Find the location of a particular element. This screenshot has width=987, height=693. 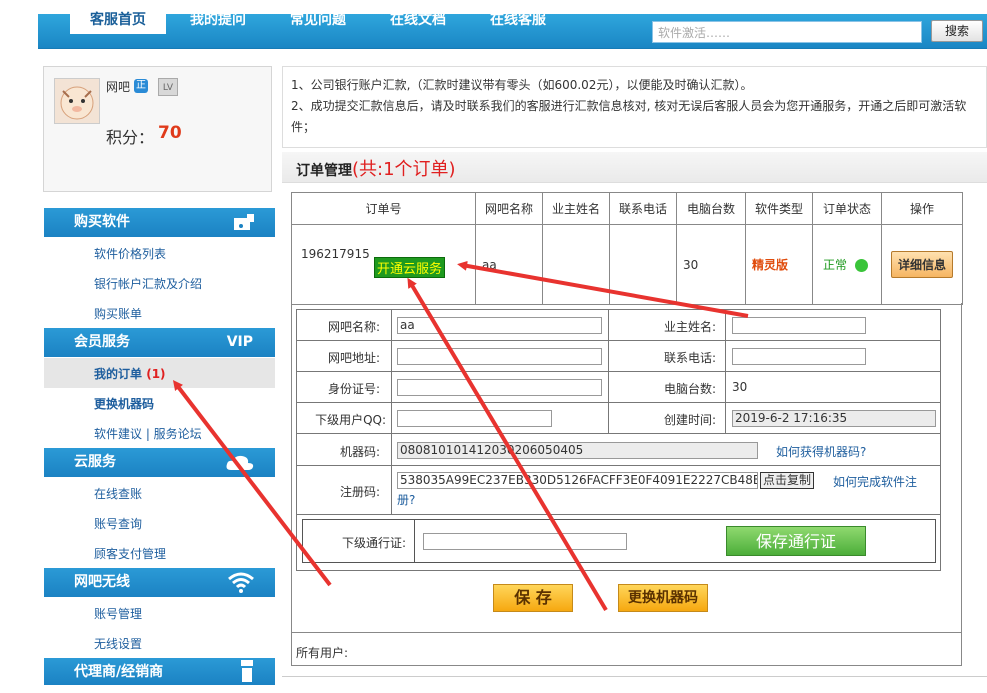

arrow-to-cloud-service is located at coordinates (603, 289).